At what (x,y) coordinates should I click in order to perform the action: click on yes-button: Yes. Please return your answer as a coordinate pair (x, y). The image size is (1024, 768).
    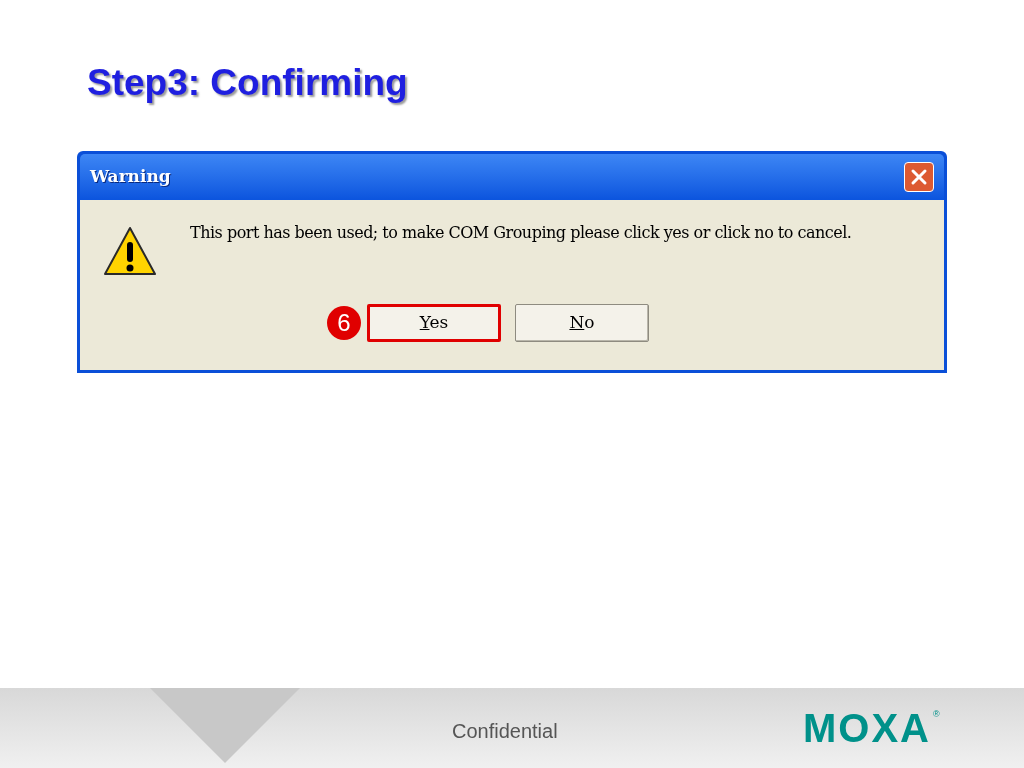
    Looking at the image, I should click on (434, 323).